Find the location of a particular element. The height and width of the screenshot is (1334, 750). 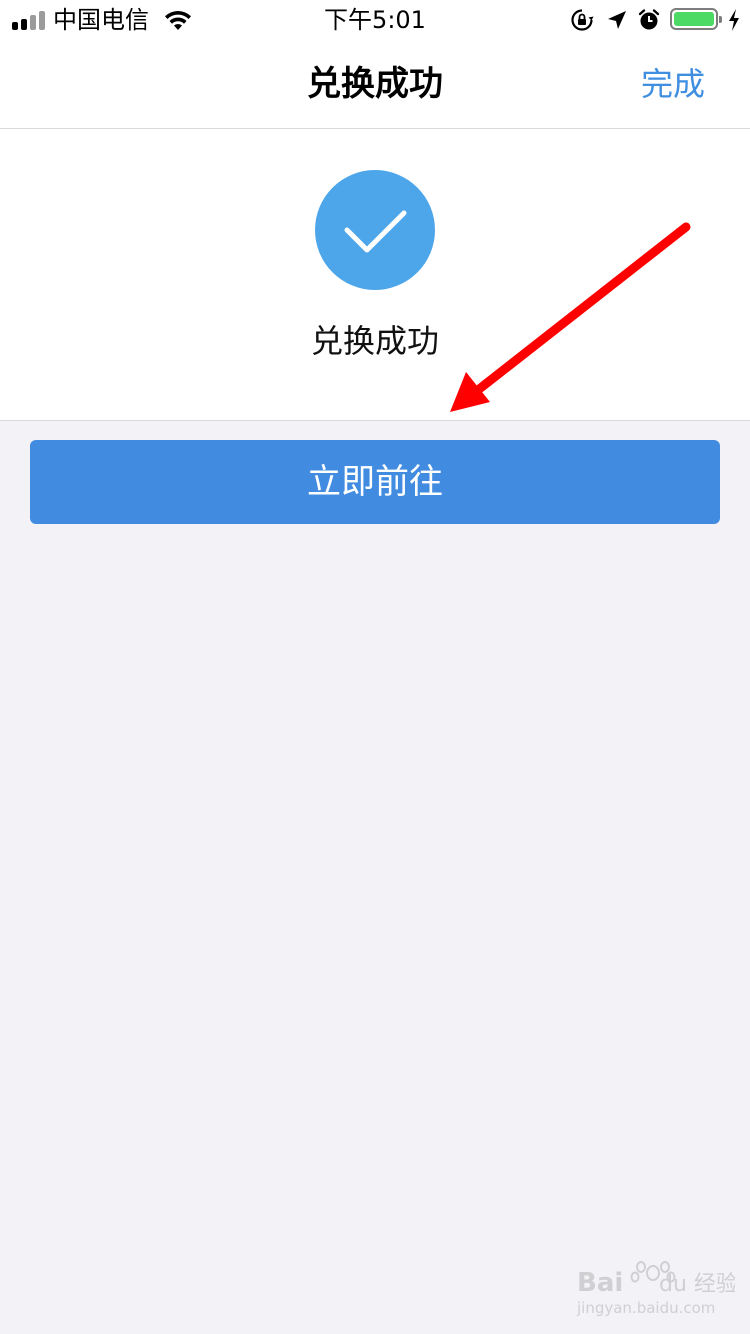

status-bar: 中国电信 下午5:01 is located at coordinates (375, 20).